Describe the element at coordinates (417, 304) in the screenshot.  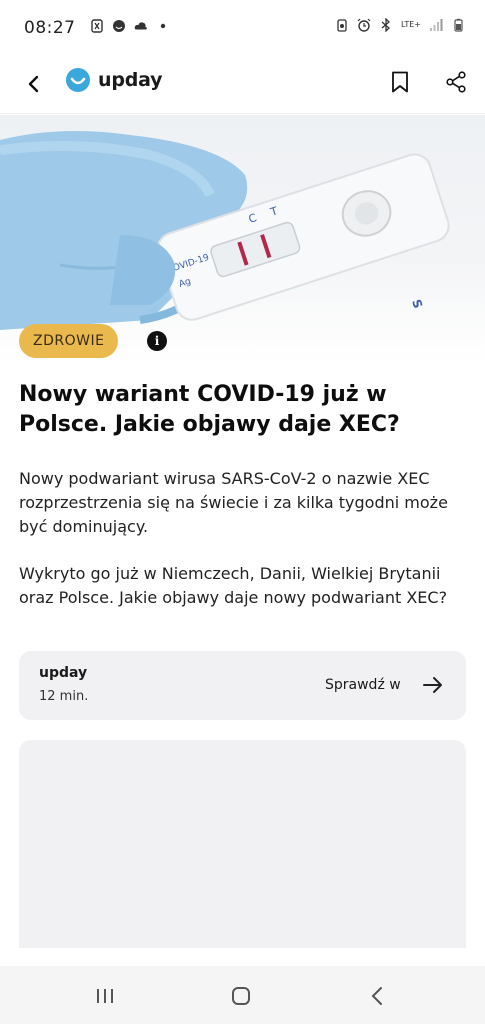
I see `test-mark-s: S` at that location.